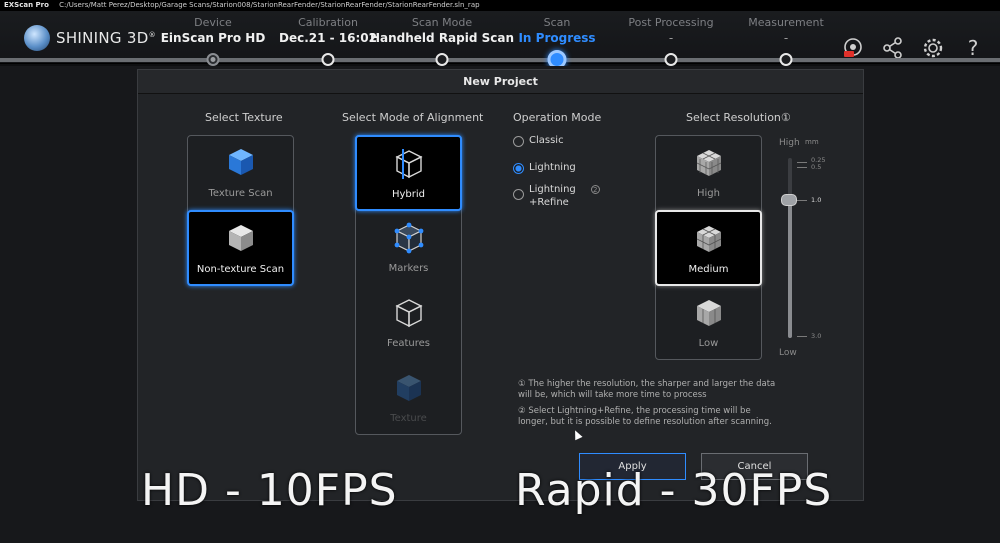 This screenshot has width=1000, height=543. I want to click on dialog-title: New Project, so click(500, 82).